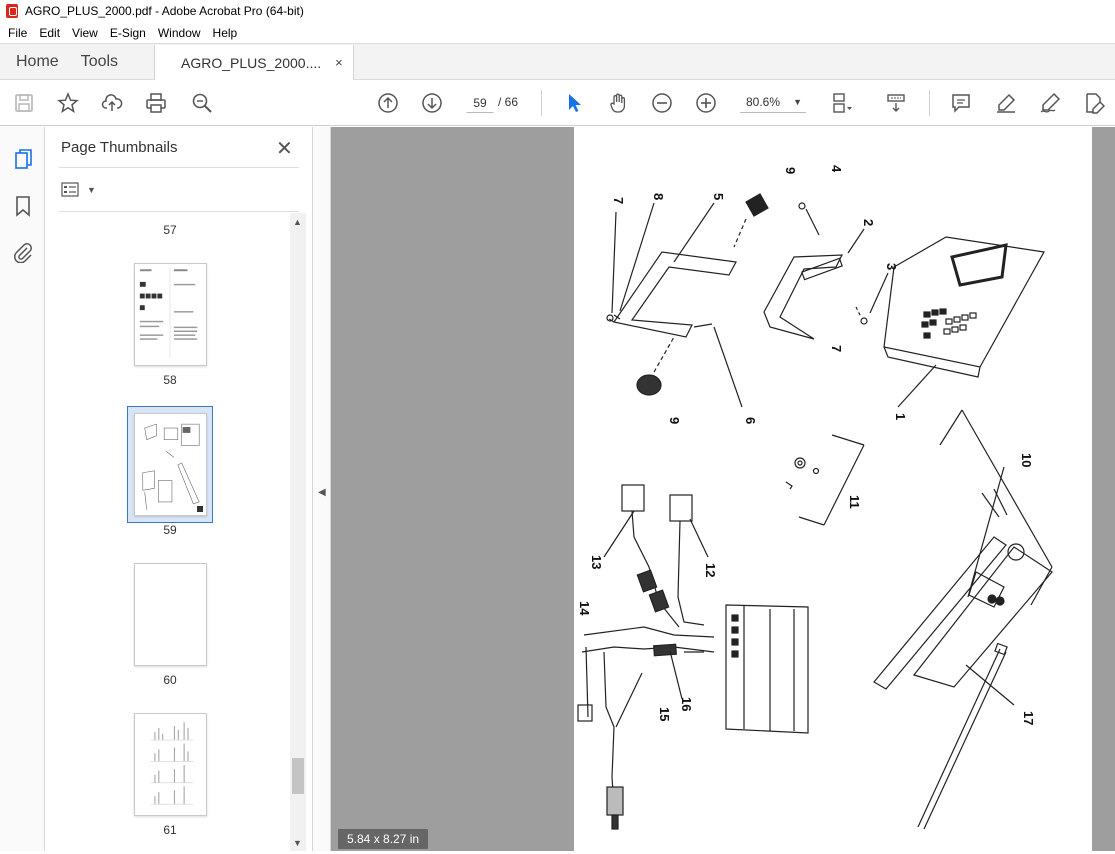 This screenshot has height=854, width=1115. What do you see at coordinates (1006, 103) in the screenshot?
I see `highlight-pen-icon` at bounding box center [1006, 103].